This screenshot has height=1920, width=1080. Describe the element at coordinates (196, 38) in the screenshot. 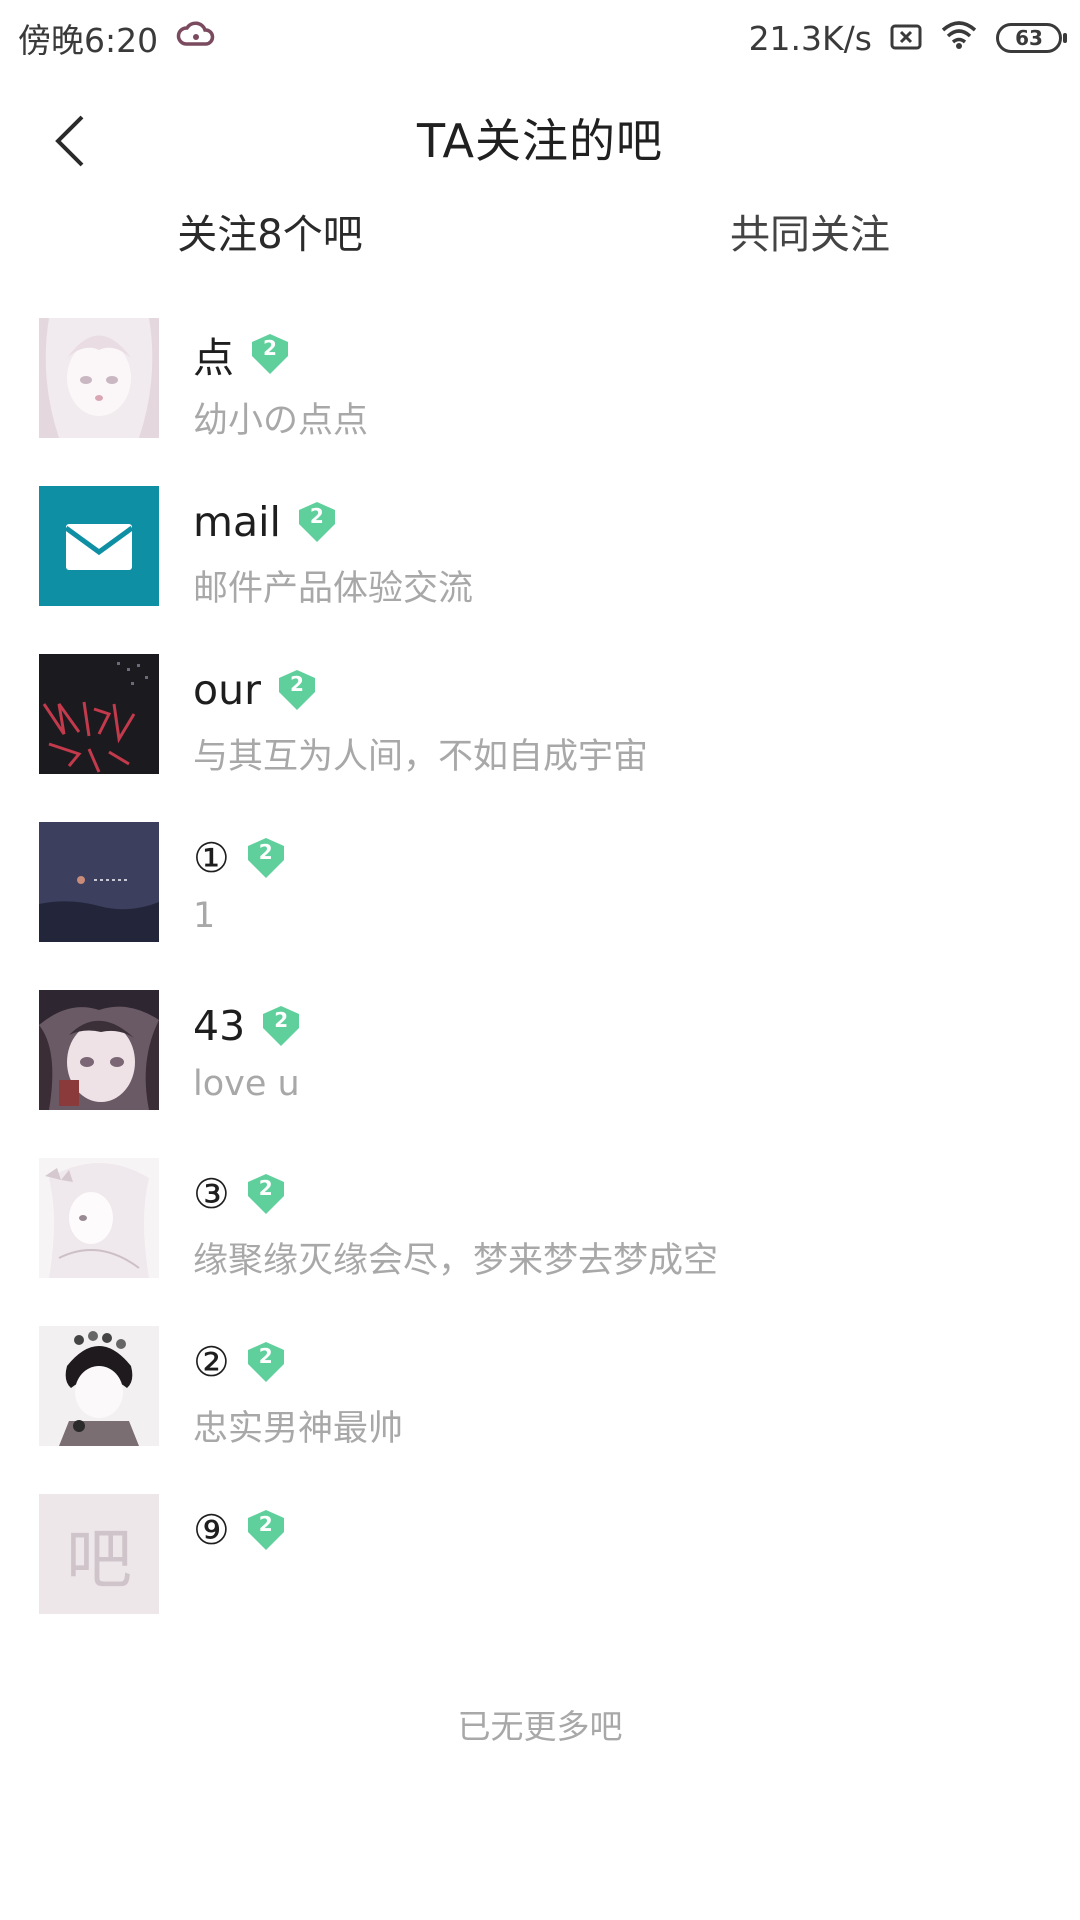

I see `cloud-icon` at that location.